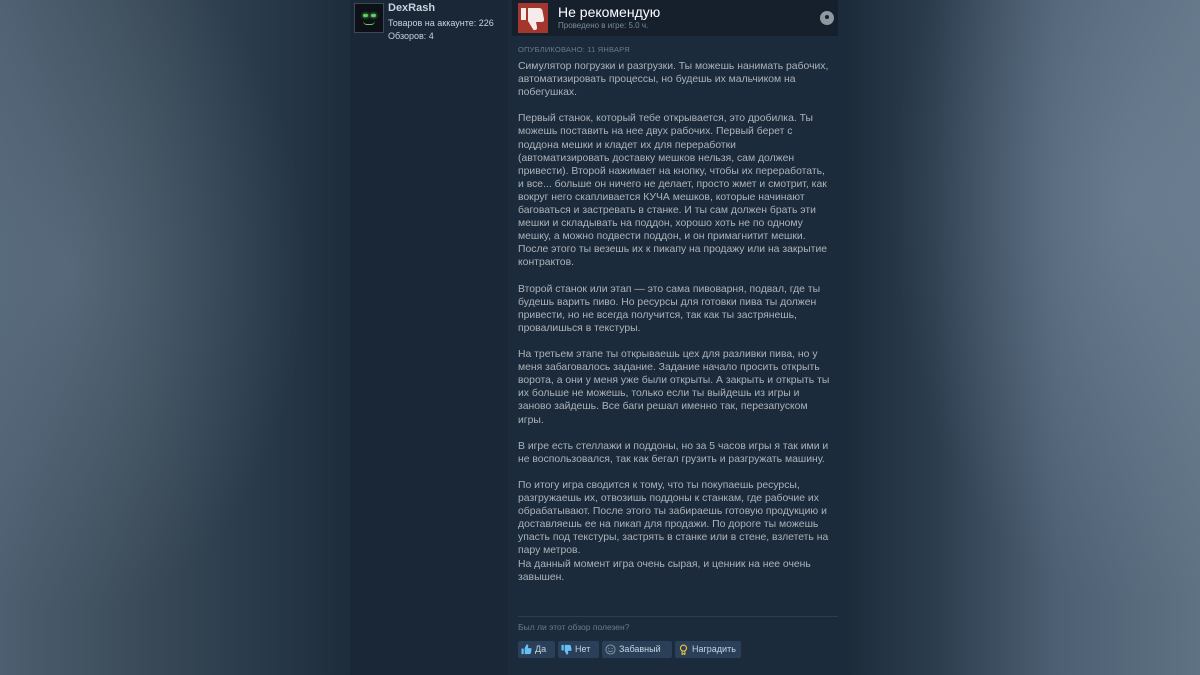 The width and height of the screenshot is (1200, 675). What do you see at coordinates (441, 23) in the screenshot?
I see `products-count: Товаров на аккаунте: 226` at bounding box center [441, 23].